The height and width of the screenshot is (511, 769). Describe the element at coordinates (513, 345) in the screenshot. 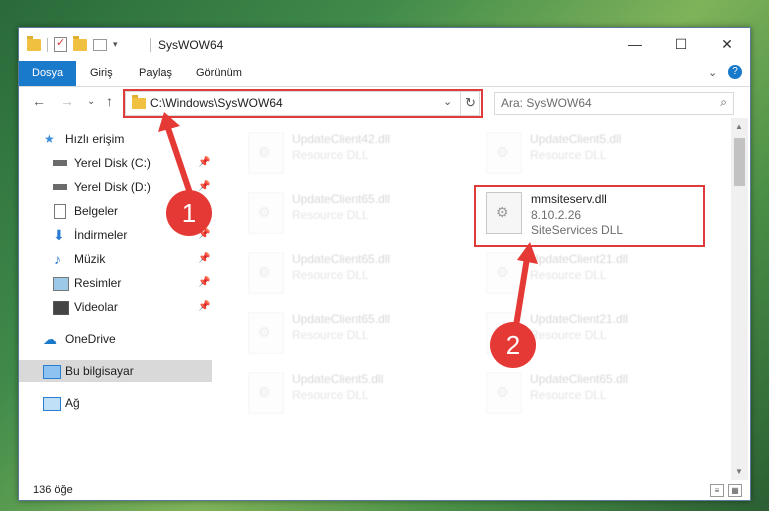

I see `step-2-badge: 2` at that location.